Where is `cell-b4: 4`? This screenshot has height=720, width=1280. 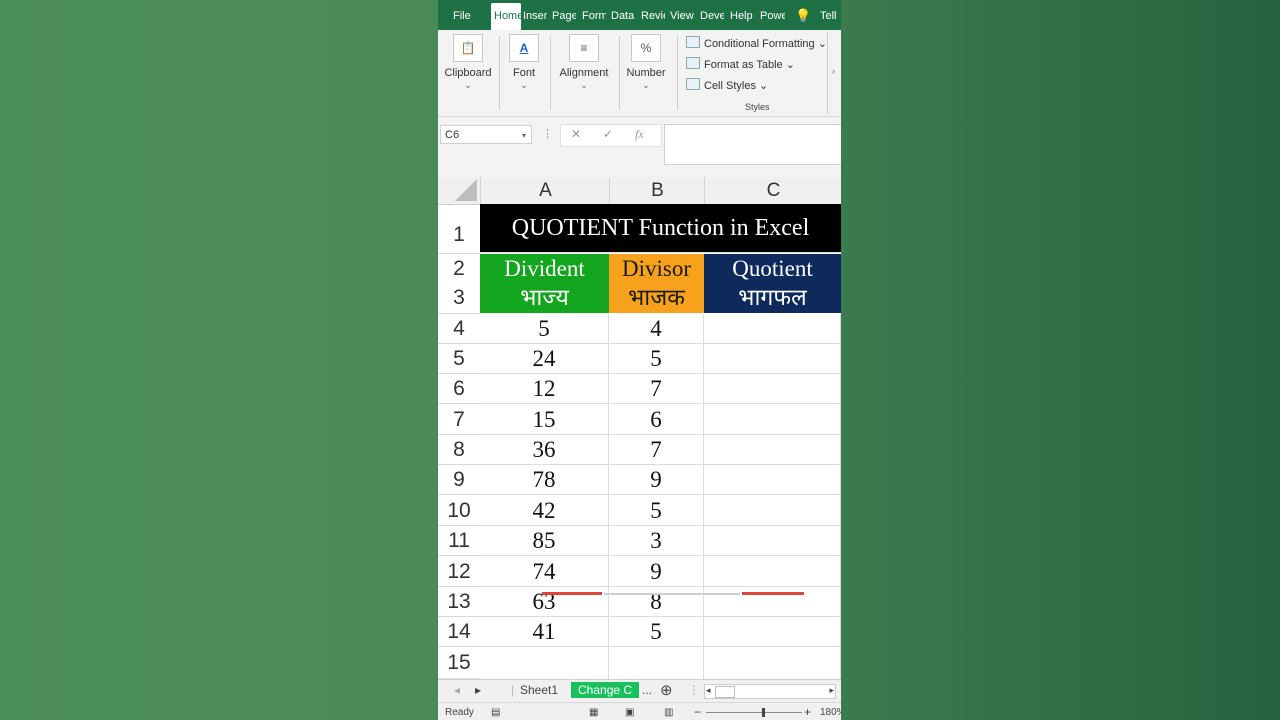 cell-b4: 4 is located at coordinates (656, 329).